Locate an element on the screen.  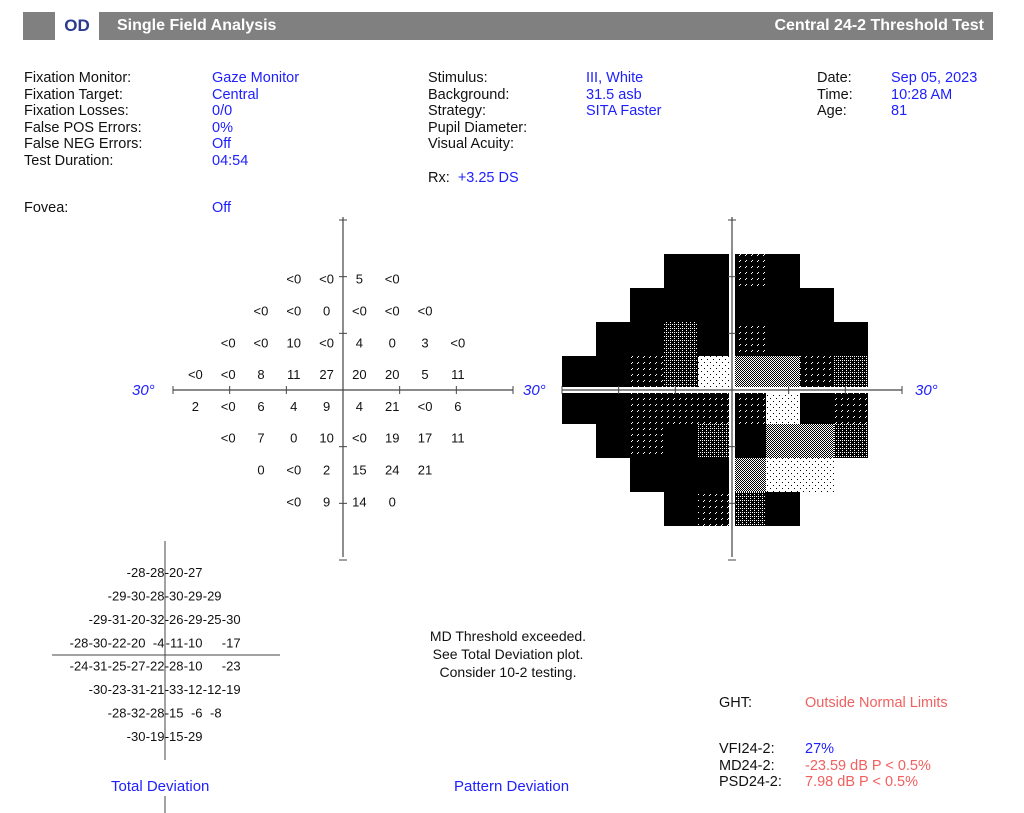
threshold-value: 10 is located at coordinates (294, 342).